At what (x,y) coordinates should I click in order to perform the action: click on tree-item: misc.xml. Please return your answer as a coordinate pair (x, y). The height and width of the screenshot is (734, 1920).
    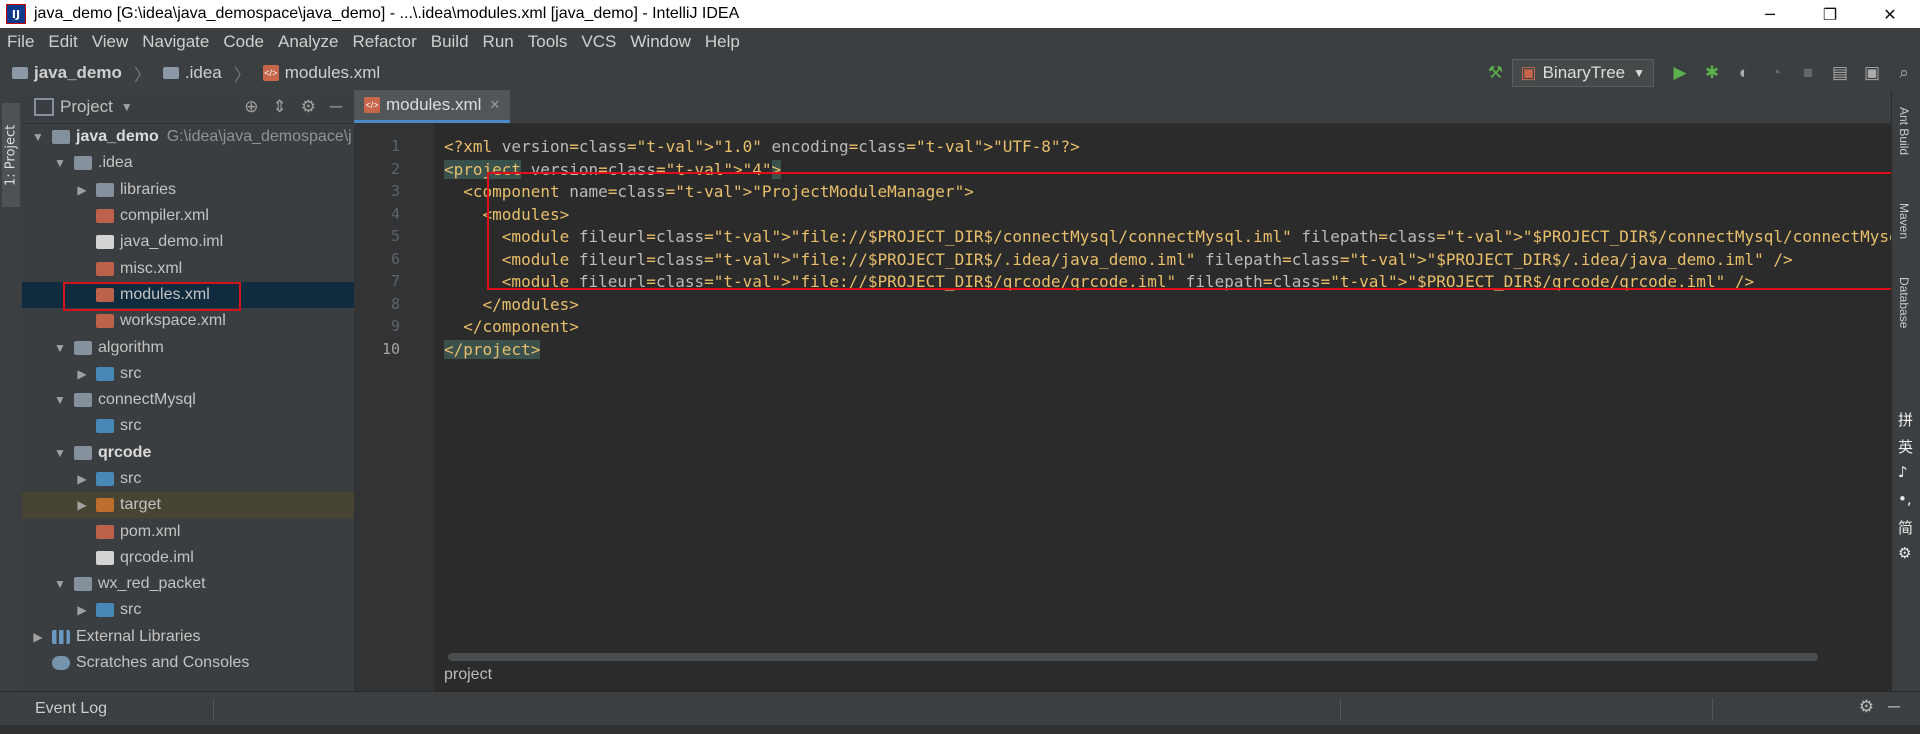
    Looking at the image, I should click on (188, 268).